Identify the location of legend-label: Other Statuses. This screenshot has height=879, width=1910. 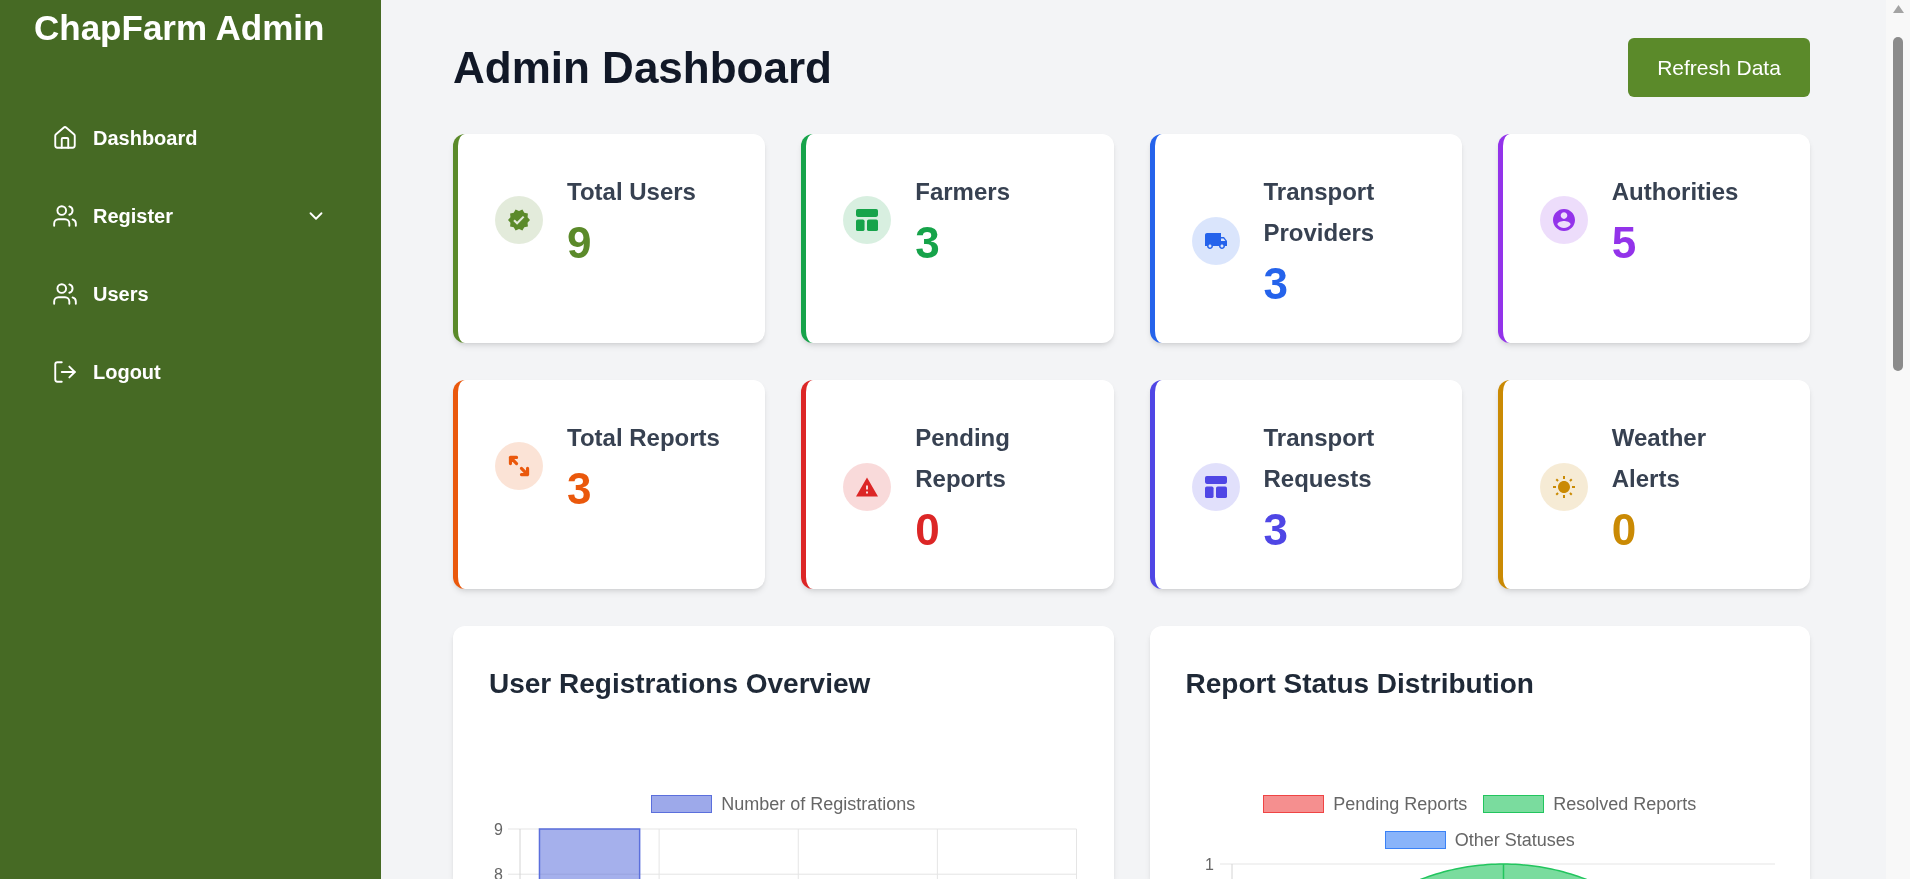
(1514, 840).